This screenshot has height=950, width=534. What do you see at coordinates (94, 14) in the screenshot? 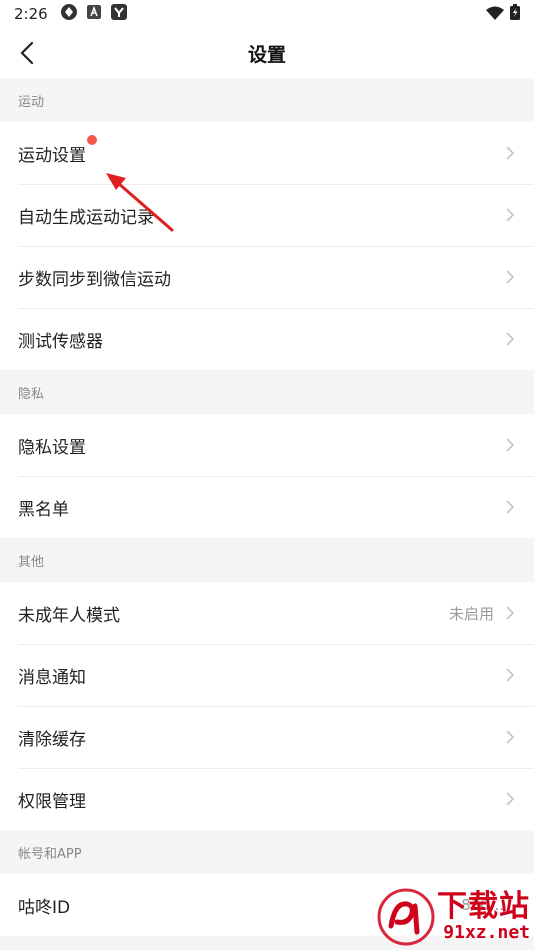
I see `a-notification-icon` at bounding box center [94, 14].